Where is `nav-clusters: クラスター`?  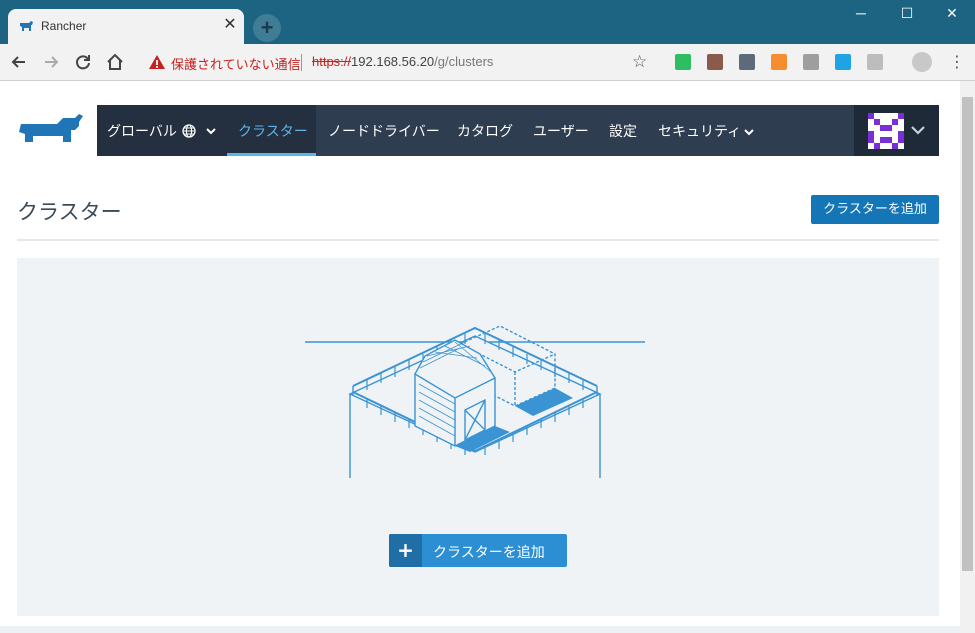 nav-clusters: クラスター is located at coordinates (273, 131).